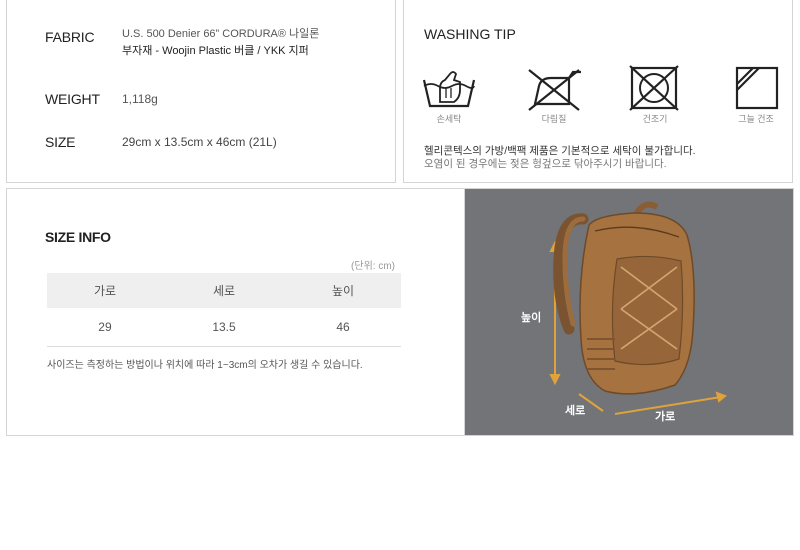 This screenshot has width=800, height=550. What do you see at coordinates (449, 89) in the screenshot?
I see `hand-wash-icon` at bounding box center [449, 89].